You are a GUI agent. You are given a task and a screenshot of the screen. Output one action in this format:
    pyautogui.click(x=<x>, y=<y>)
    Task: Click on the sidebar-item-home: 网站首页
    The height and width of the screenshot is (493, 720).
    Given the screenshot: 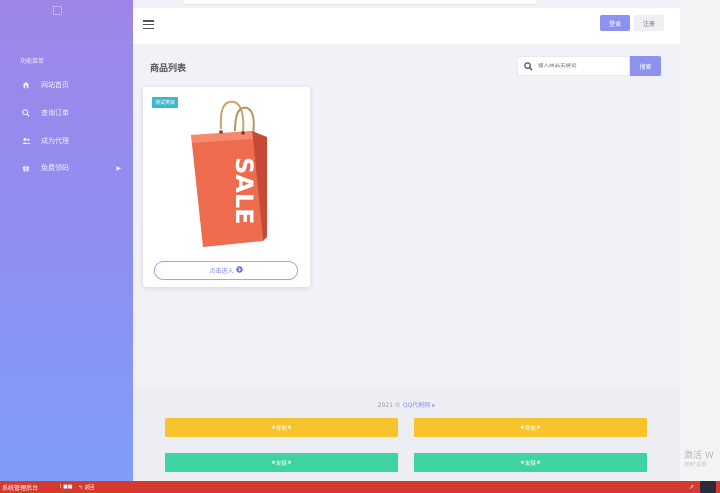 What is the action you would take?
    pyautogui.click(x=70, y=85)
    